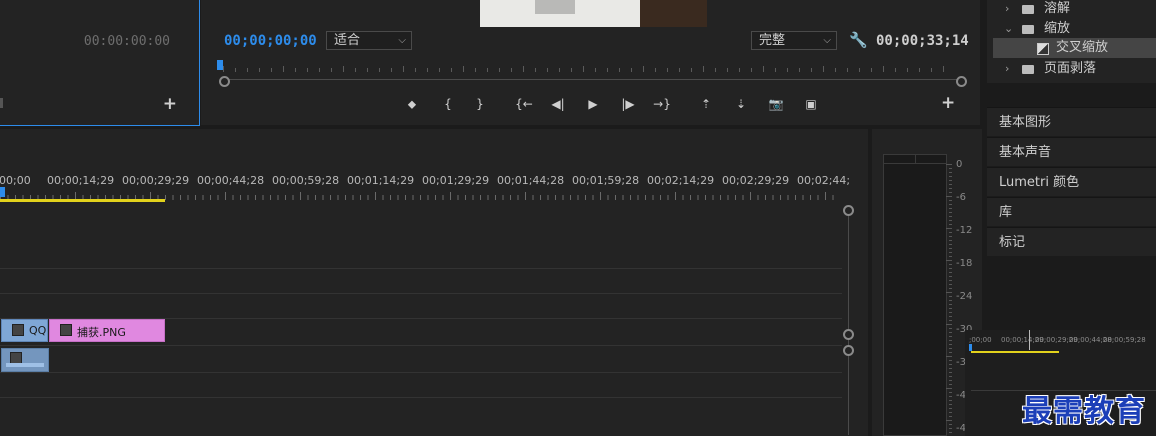  Describe the element at coordinates (628, 104) in the screenshot. I see `step-forward-button: |▶` at that location.